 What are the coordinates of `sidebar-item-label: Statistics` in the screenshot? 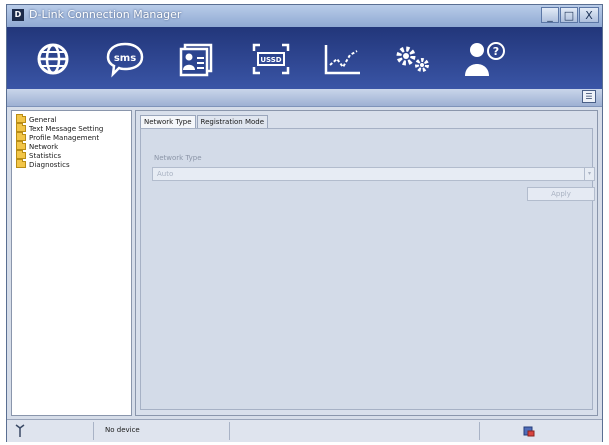 It's located at (45, 155).